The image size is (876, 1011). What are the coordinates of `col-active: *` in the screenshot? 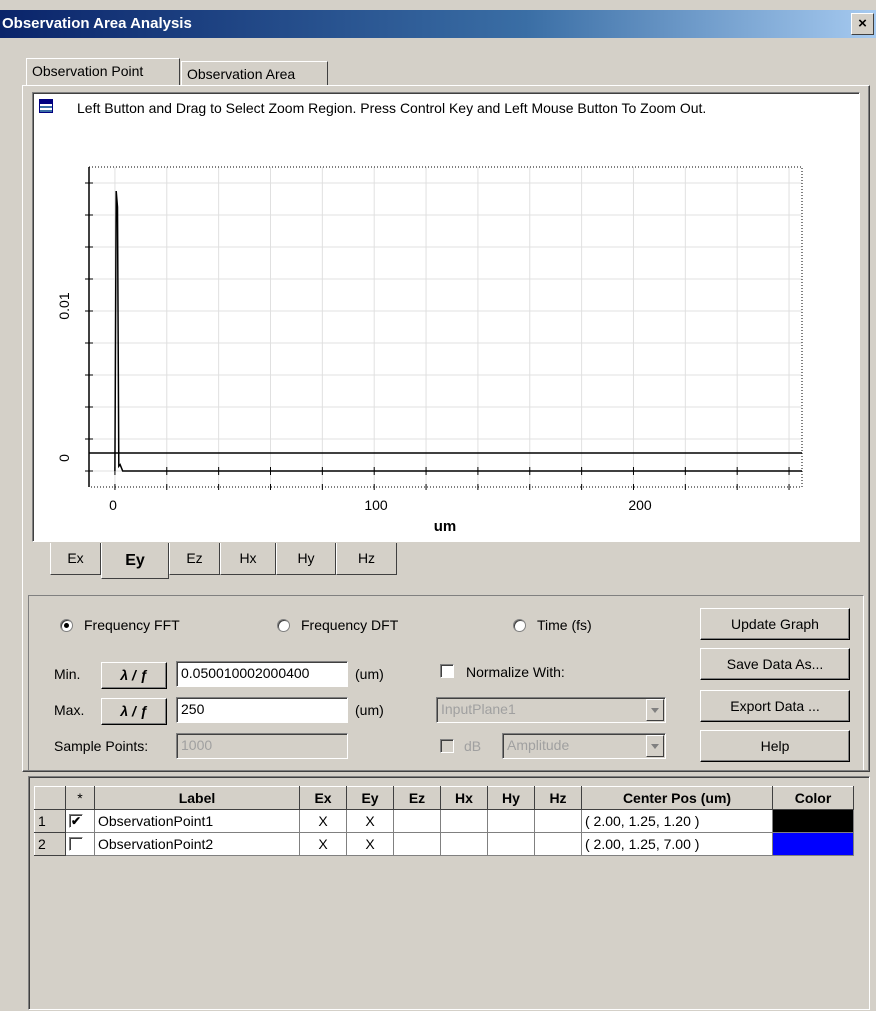 It's located at (80, 798).